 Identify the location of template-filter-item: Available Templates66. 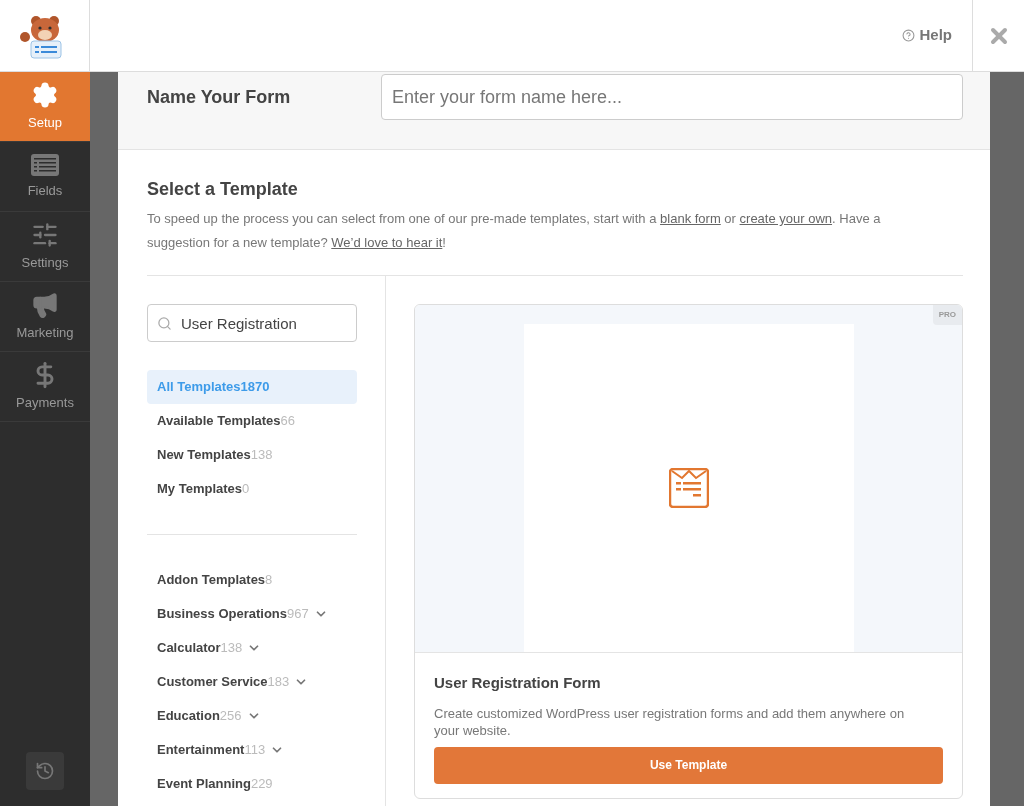
(252, 421).